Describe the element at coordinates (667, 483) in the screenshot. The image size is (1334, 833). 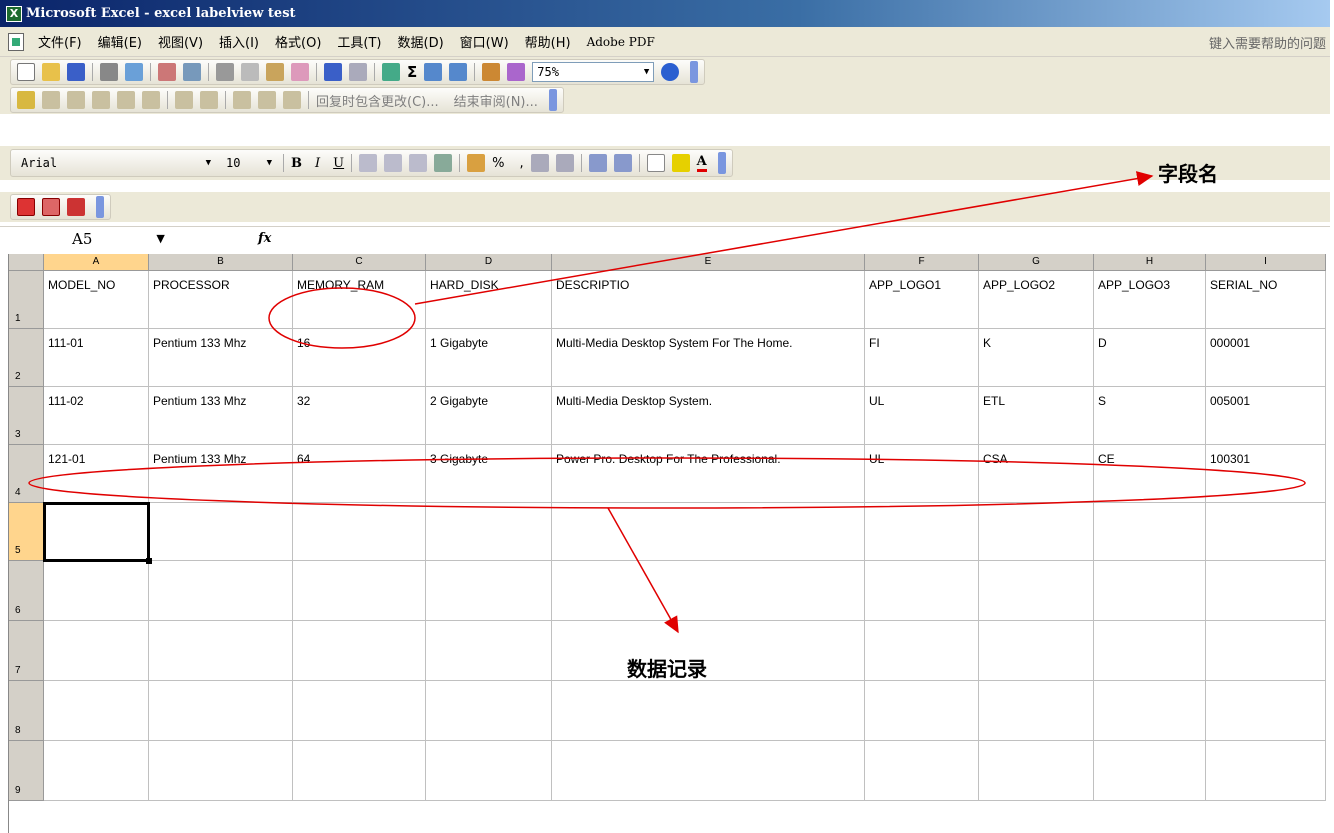
I see `data-record-ellipse` at that location.